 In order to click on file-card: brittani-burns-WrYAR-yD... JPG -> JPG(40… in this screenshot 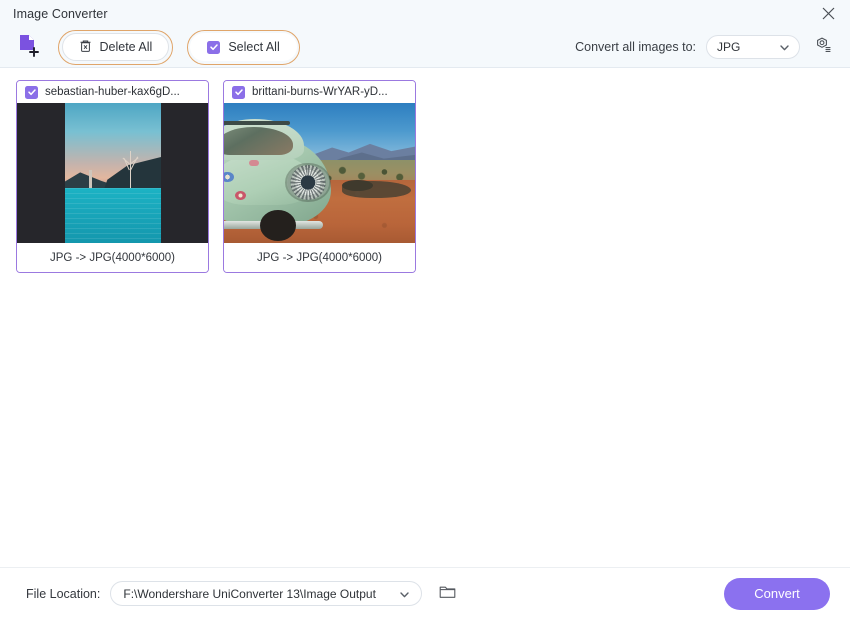, I will do `click(319, 176)`.